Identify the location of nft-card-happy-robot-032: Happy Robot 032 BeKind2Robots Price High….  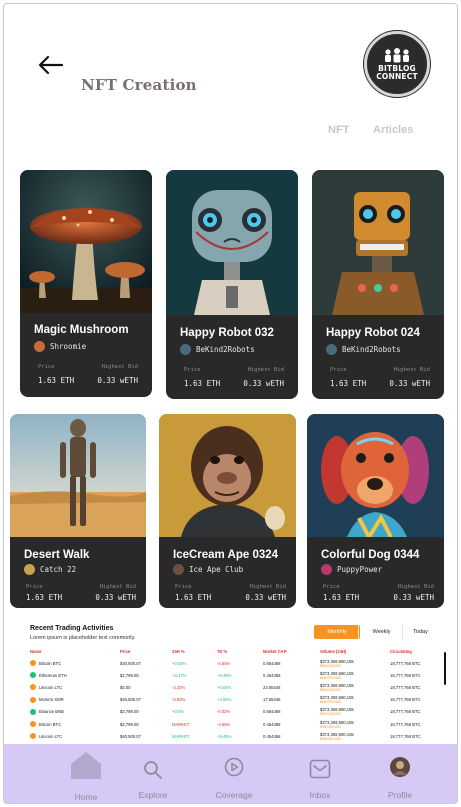
(232, 284).